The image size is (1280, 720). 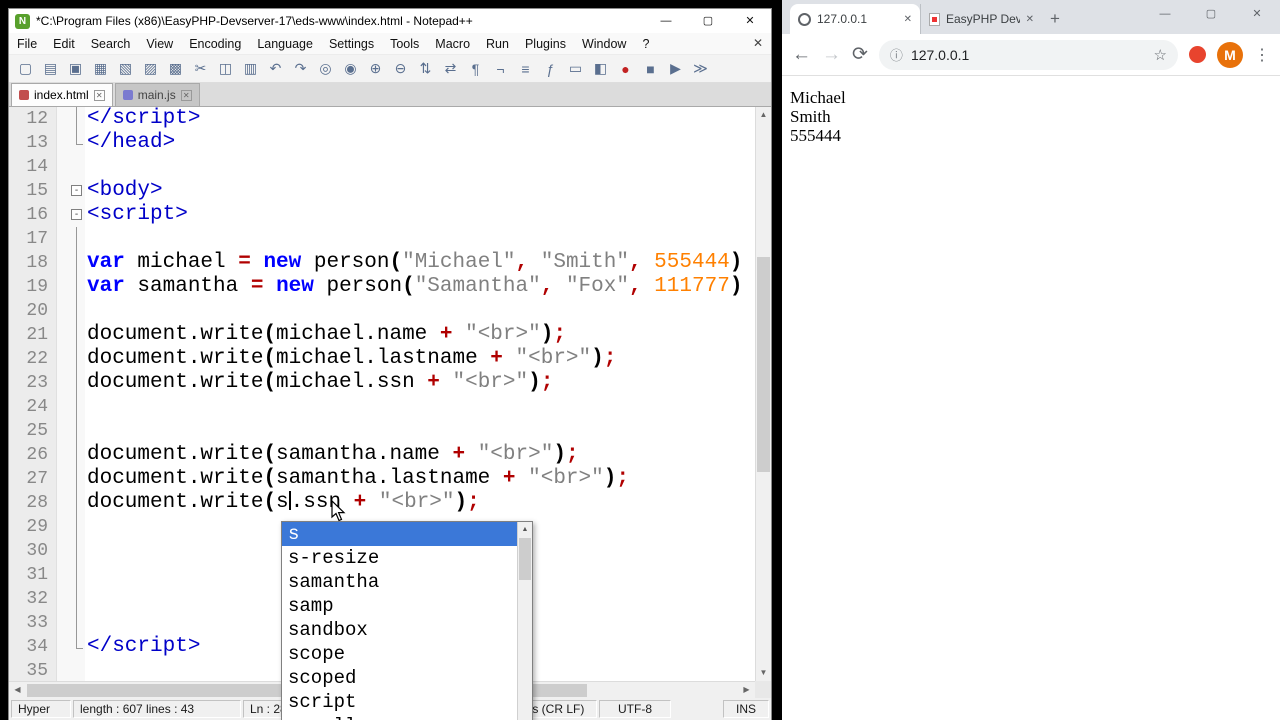 What do you see at coordinates (62, 94) in the screenshot?
I see `tab-index-html: index.html ✕` at bounding box center [62, 94].